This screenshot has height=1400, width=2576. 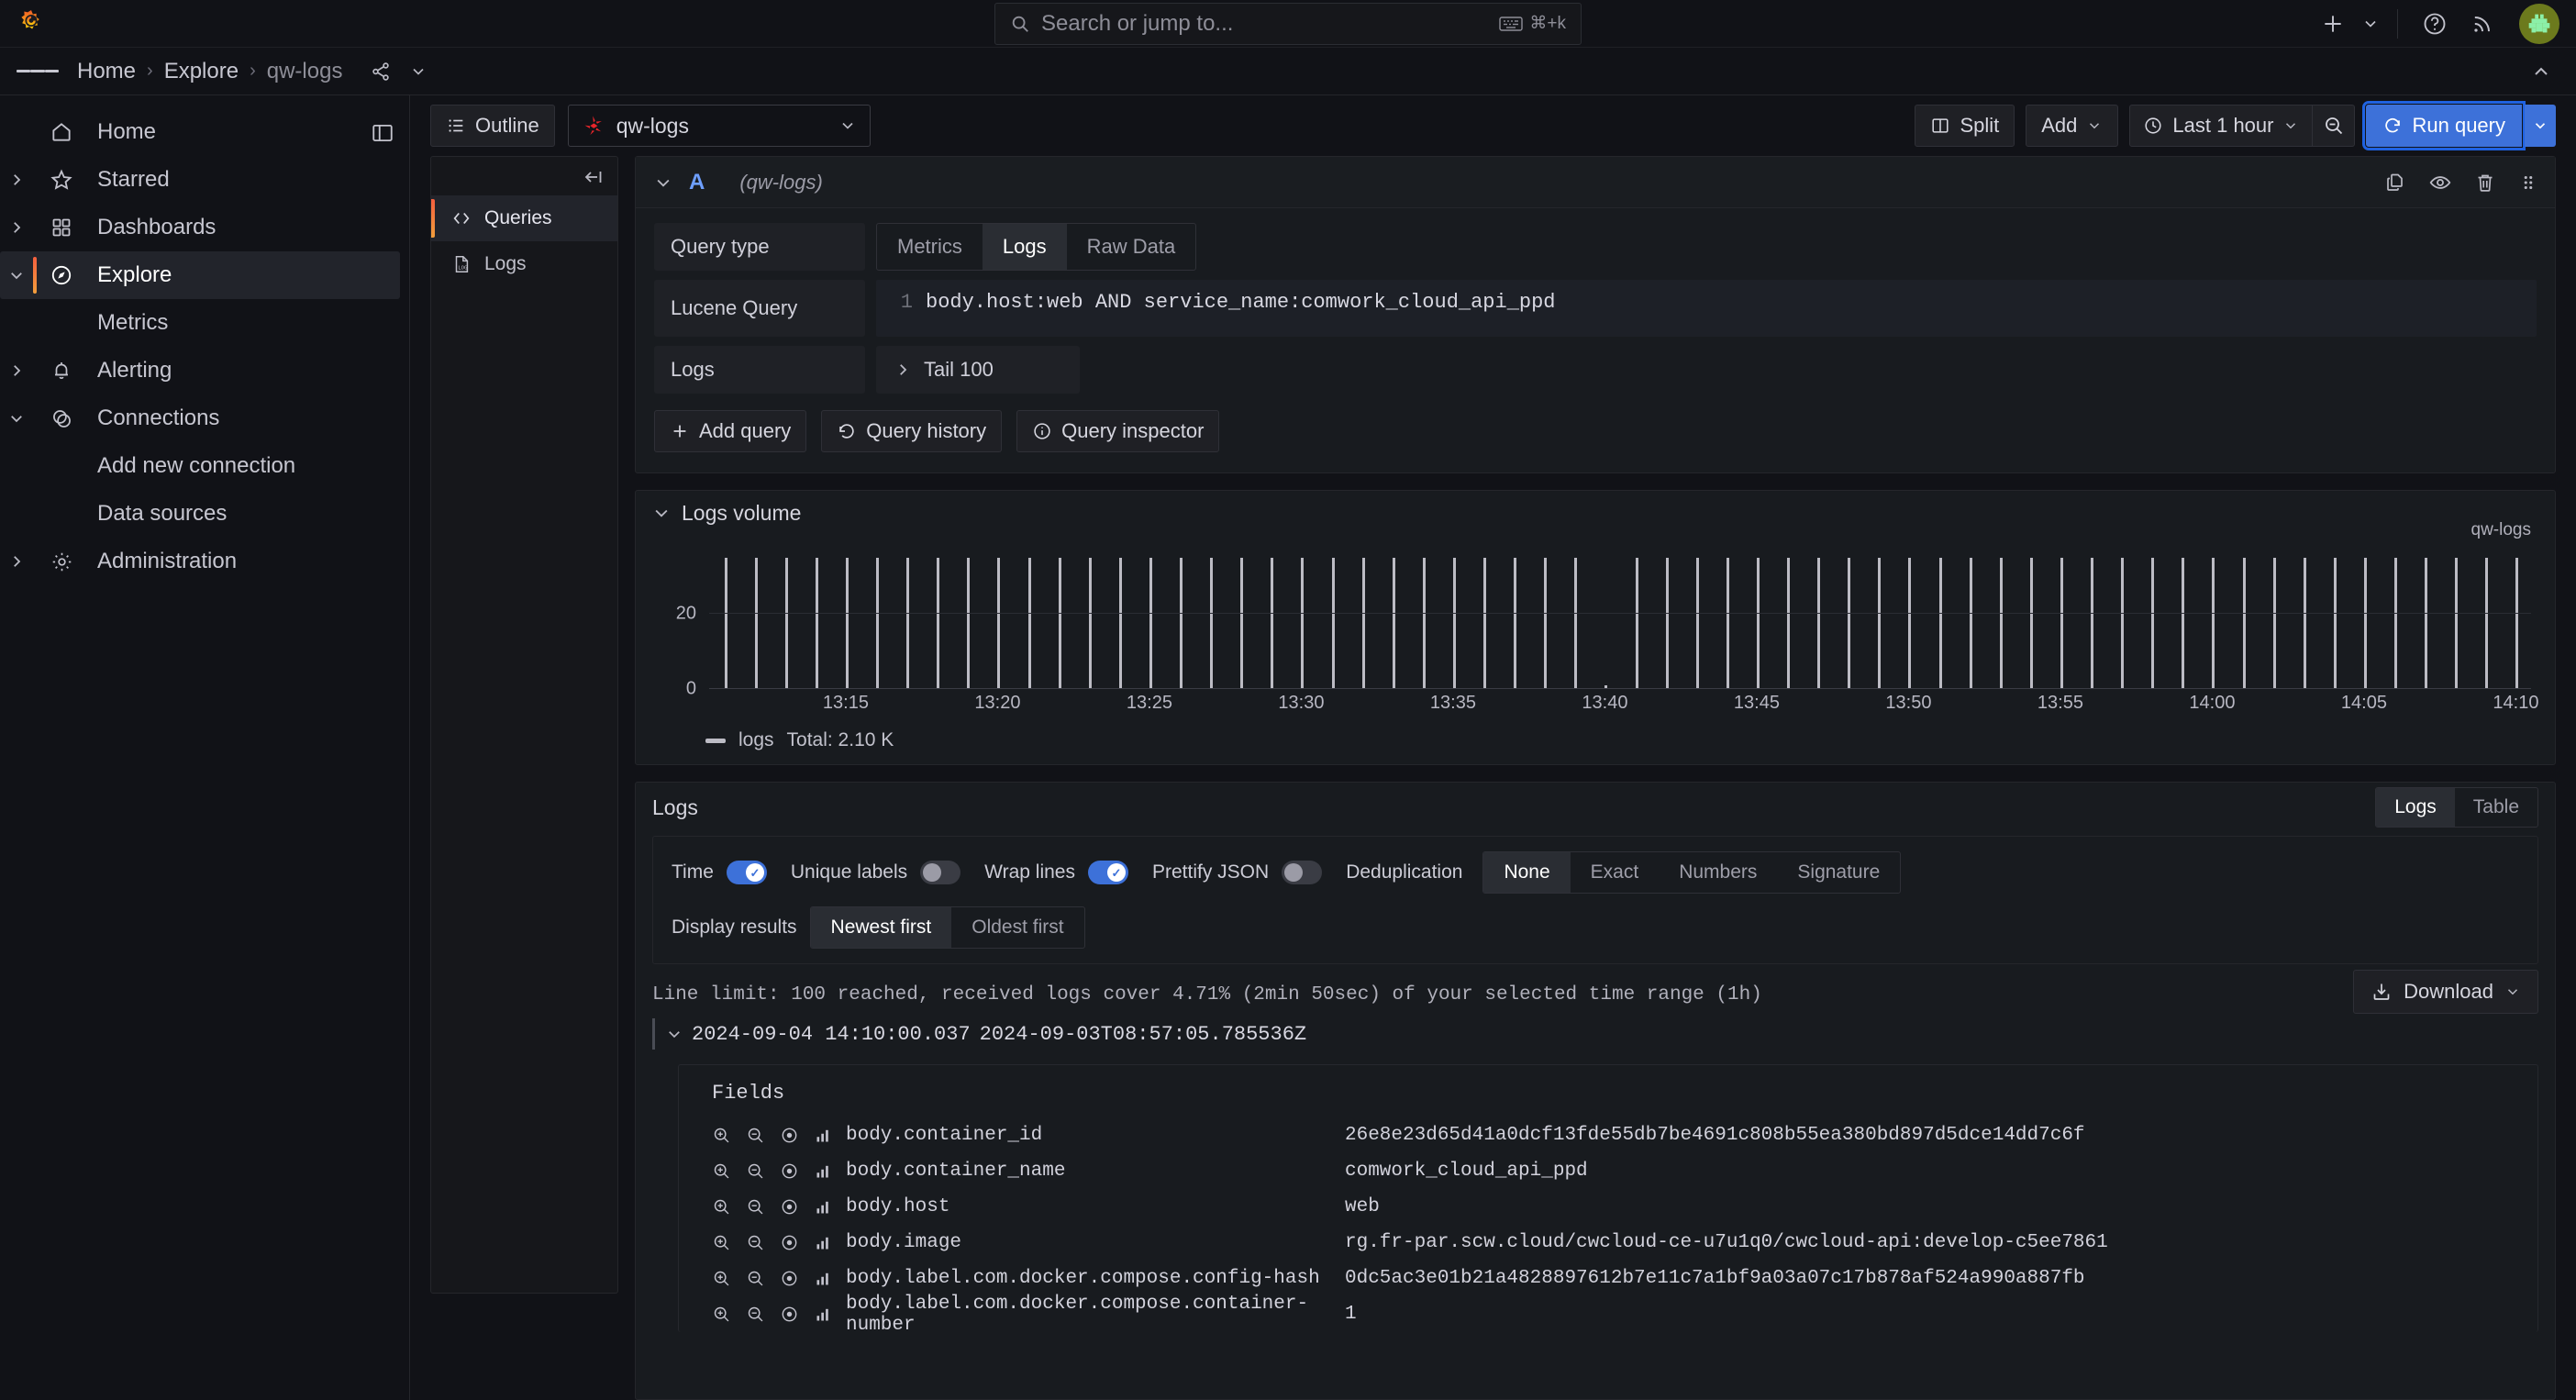 What do you see at coordinates (663, 183) in the screenshot?
I see `collapse-query-button` at bounding box center [663, 183].